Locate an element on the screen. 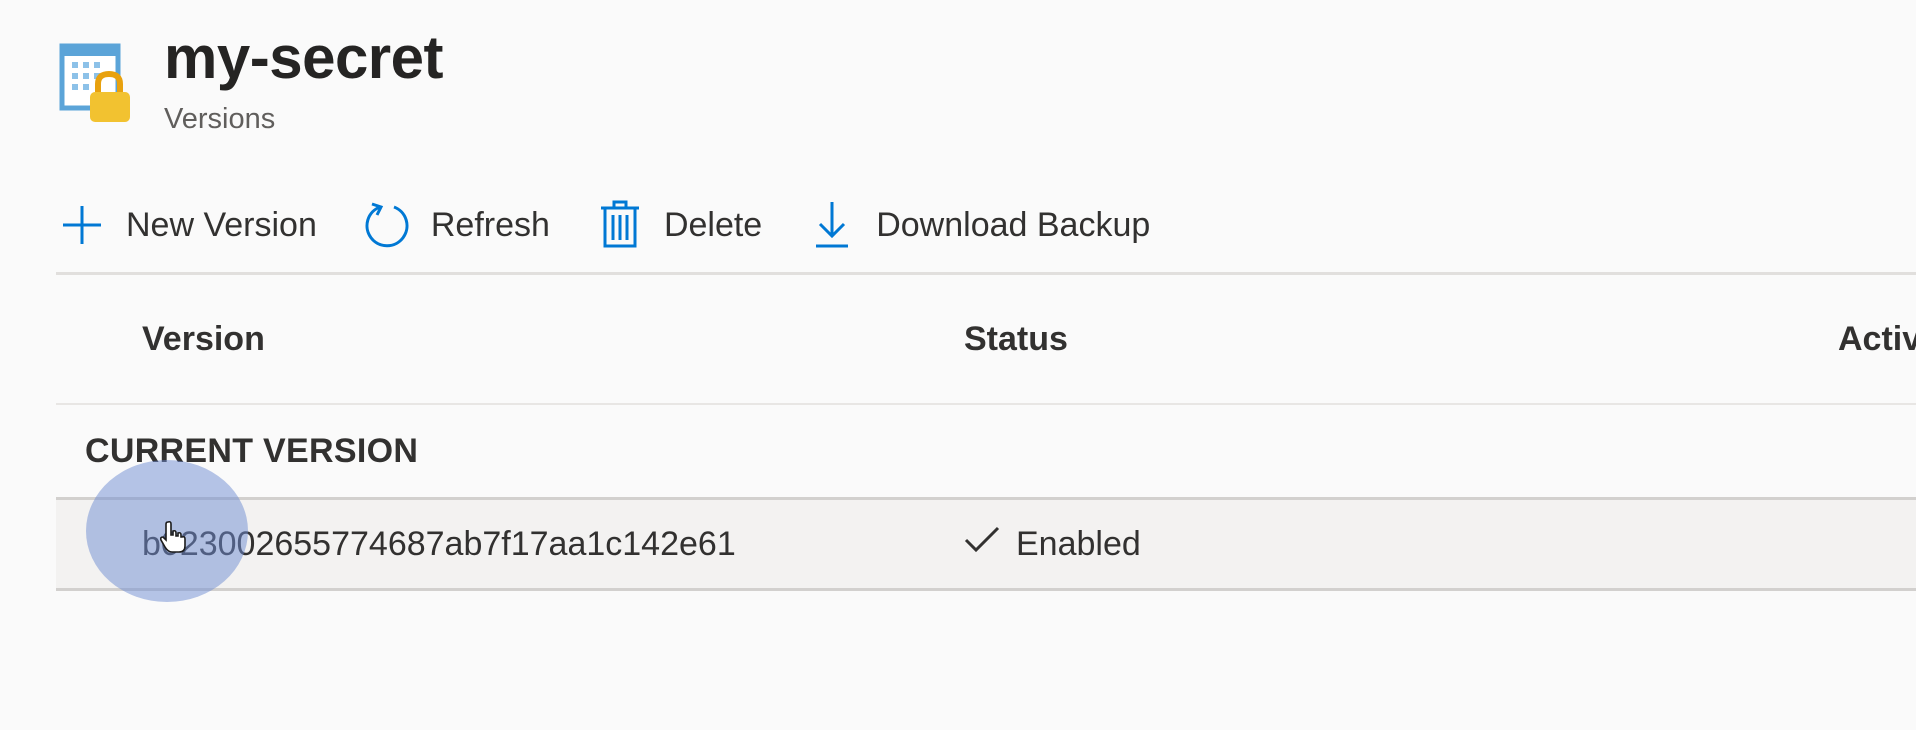 The image size is (1916, 730). column-header-activation: Activ is located at coordinates (1877, 339).